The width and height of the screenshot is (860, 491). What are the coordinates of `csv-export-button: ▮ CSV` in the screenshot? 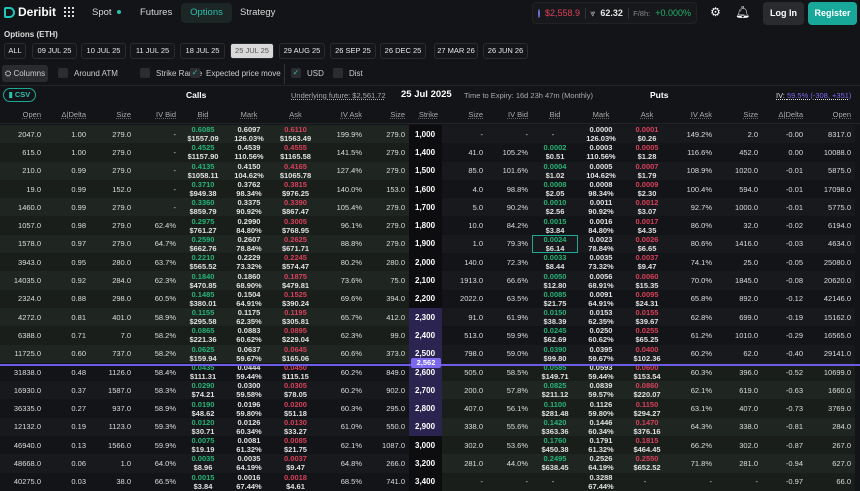 It's located at (19, 95).